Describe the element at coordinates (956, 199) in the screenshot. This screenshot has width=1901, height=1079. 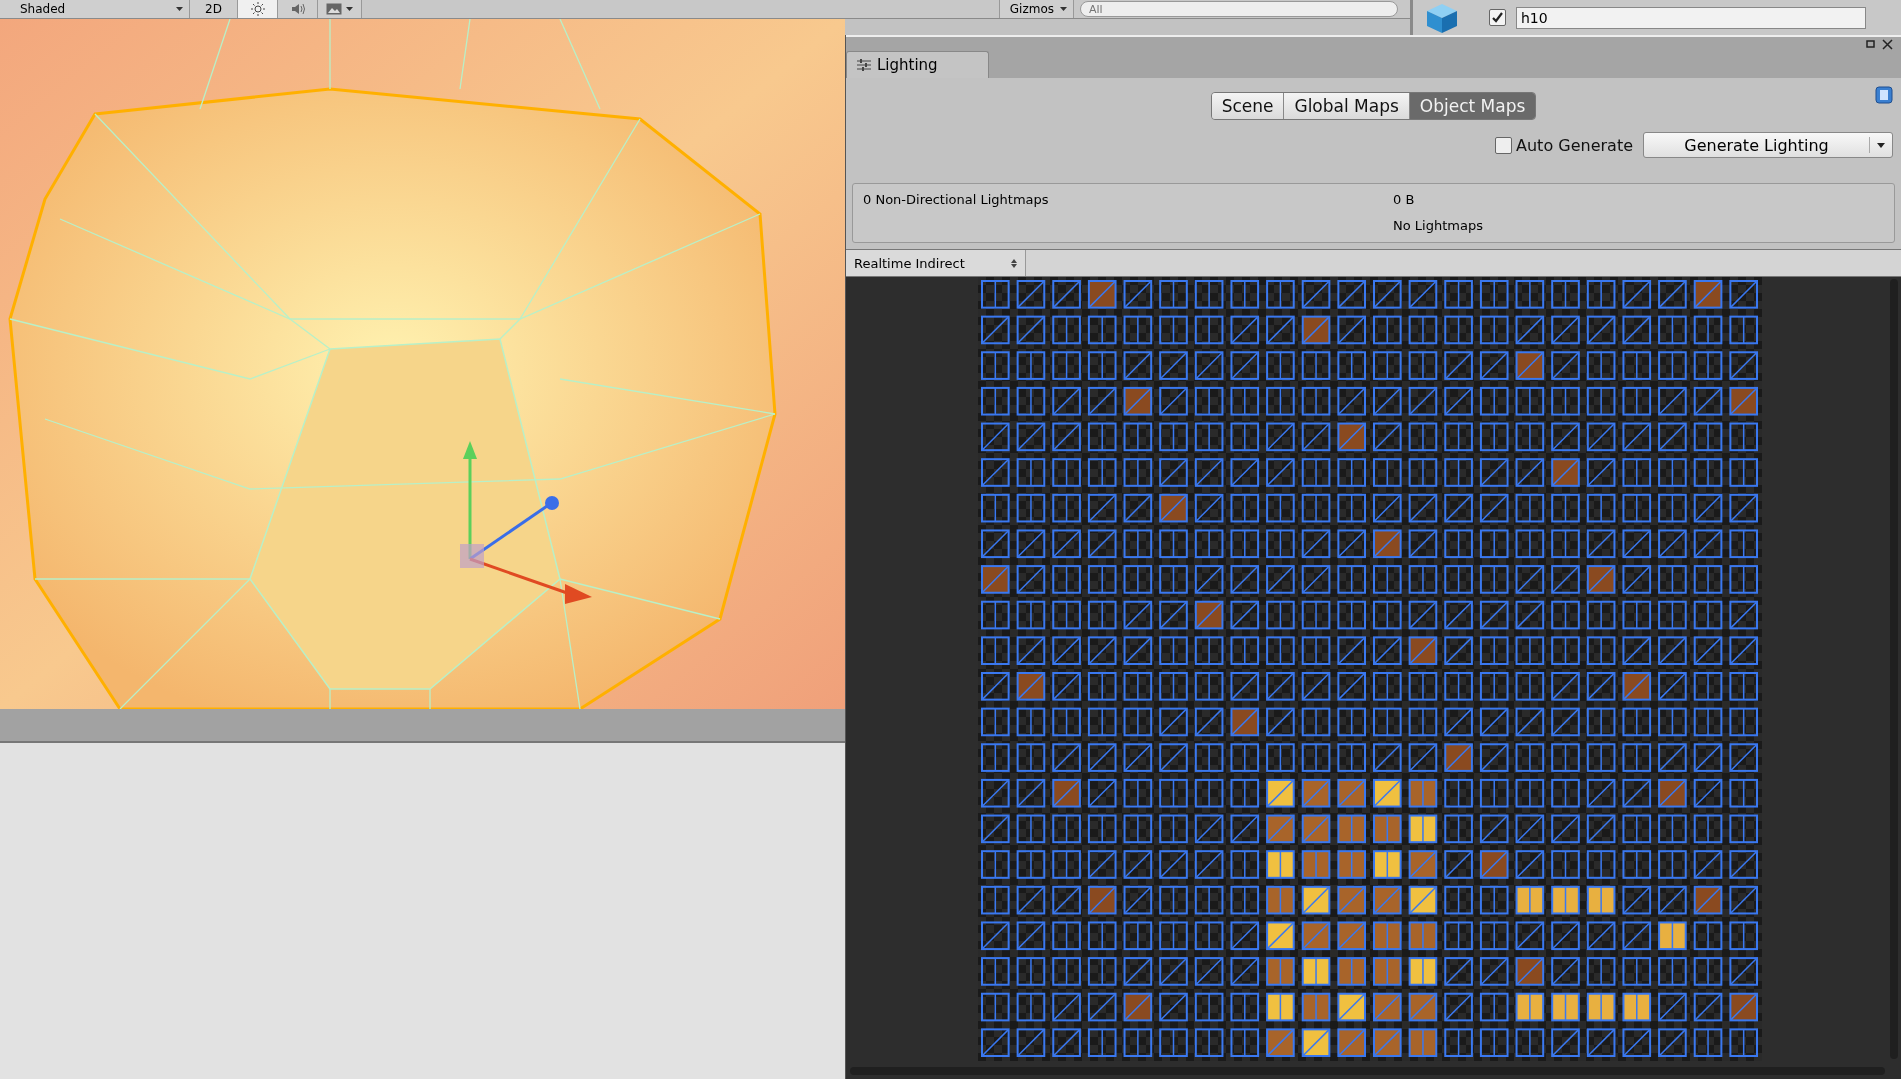
I see `lightmap-count-label: 0 Non-Directional Lightmaps` at that location.